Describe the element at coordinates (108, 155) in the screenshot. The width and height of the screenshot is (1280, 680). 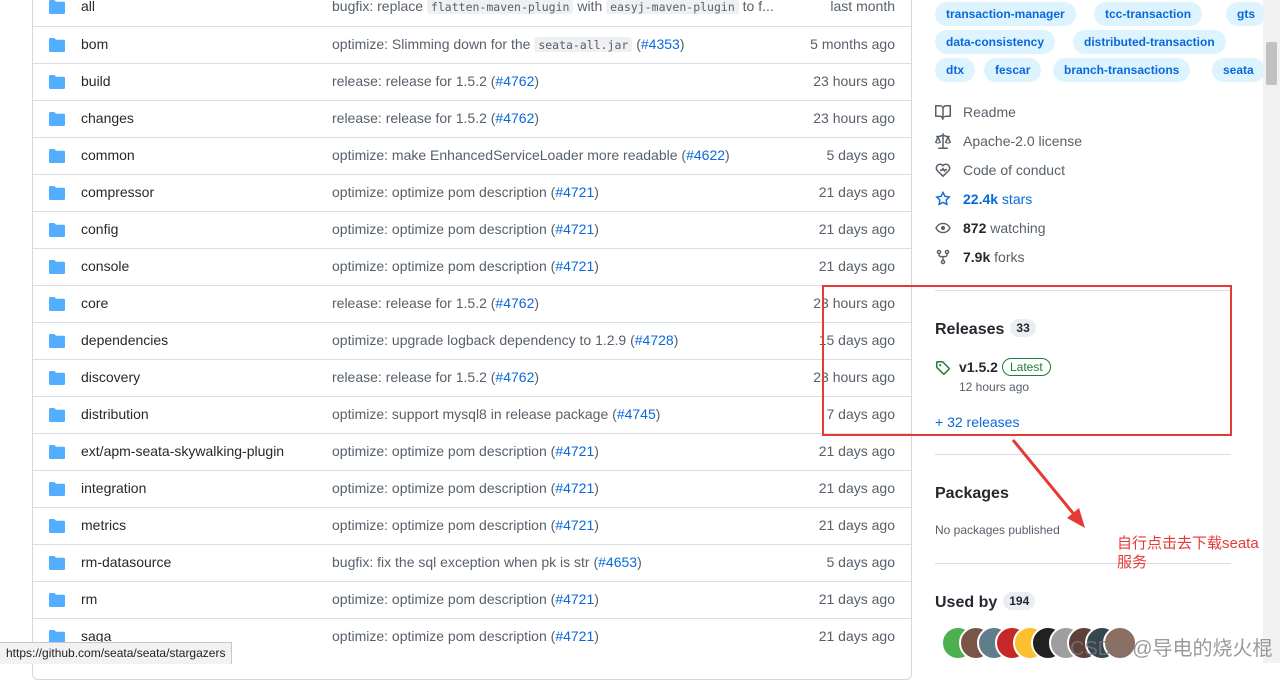
I see `file-name-link: common` at that location.